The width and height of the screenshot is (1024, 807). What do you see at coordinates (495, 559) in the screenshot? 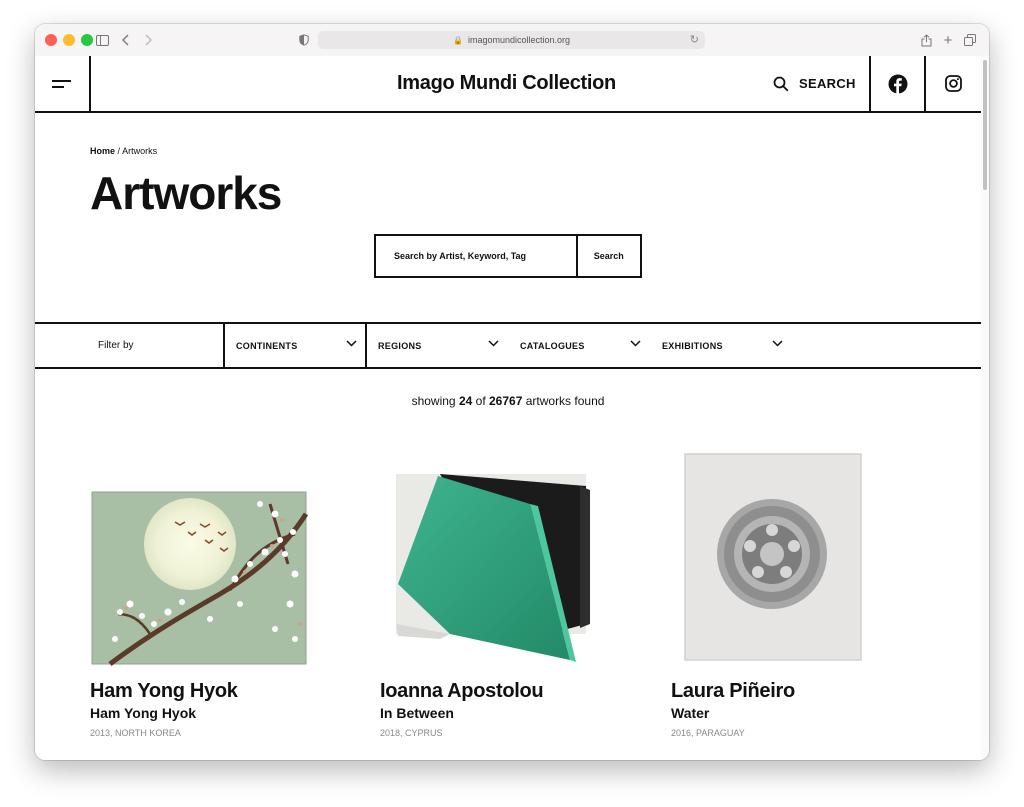
I see `green-geometric-painting-image` at bounding box center [495, 559].